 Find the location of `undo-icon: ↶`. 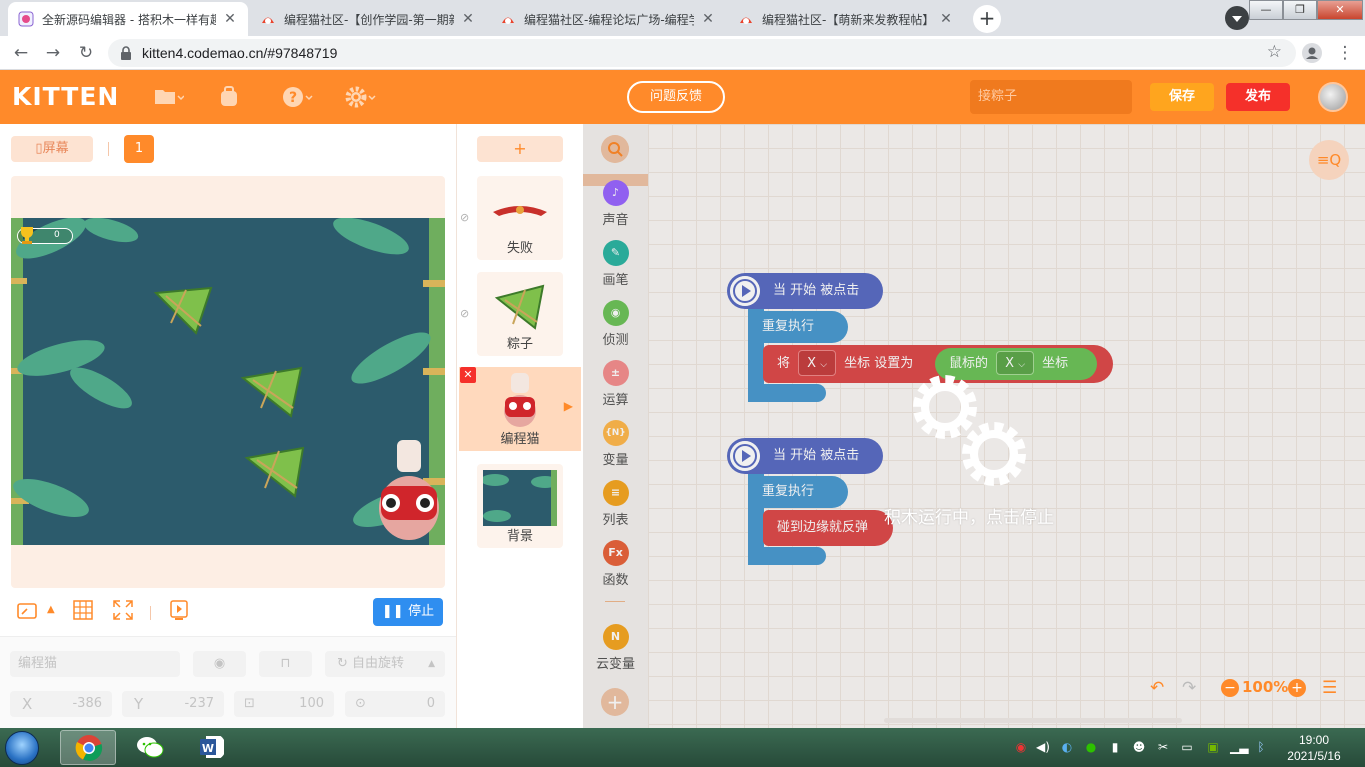

undo-icon: ↶ is located at coordinates (1157, 688).